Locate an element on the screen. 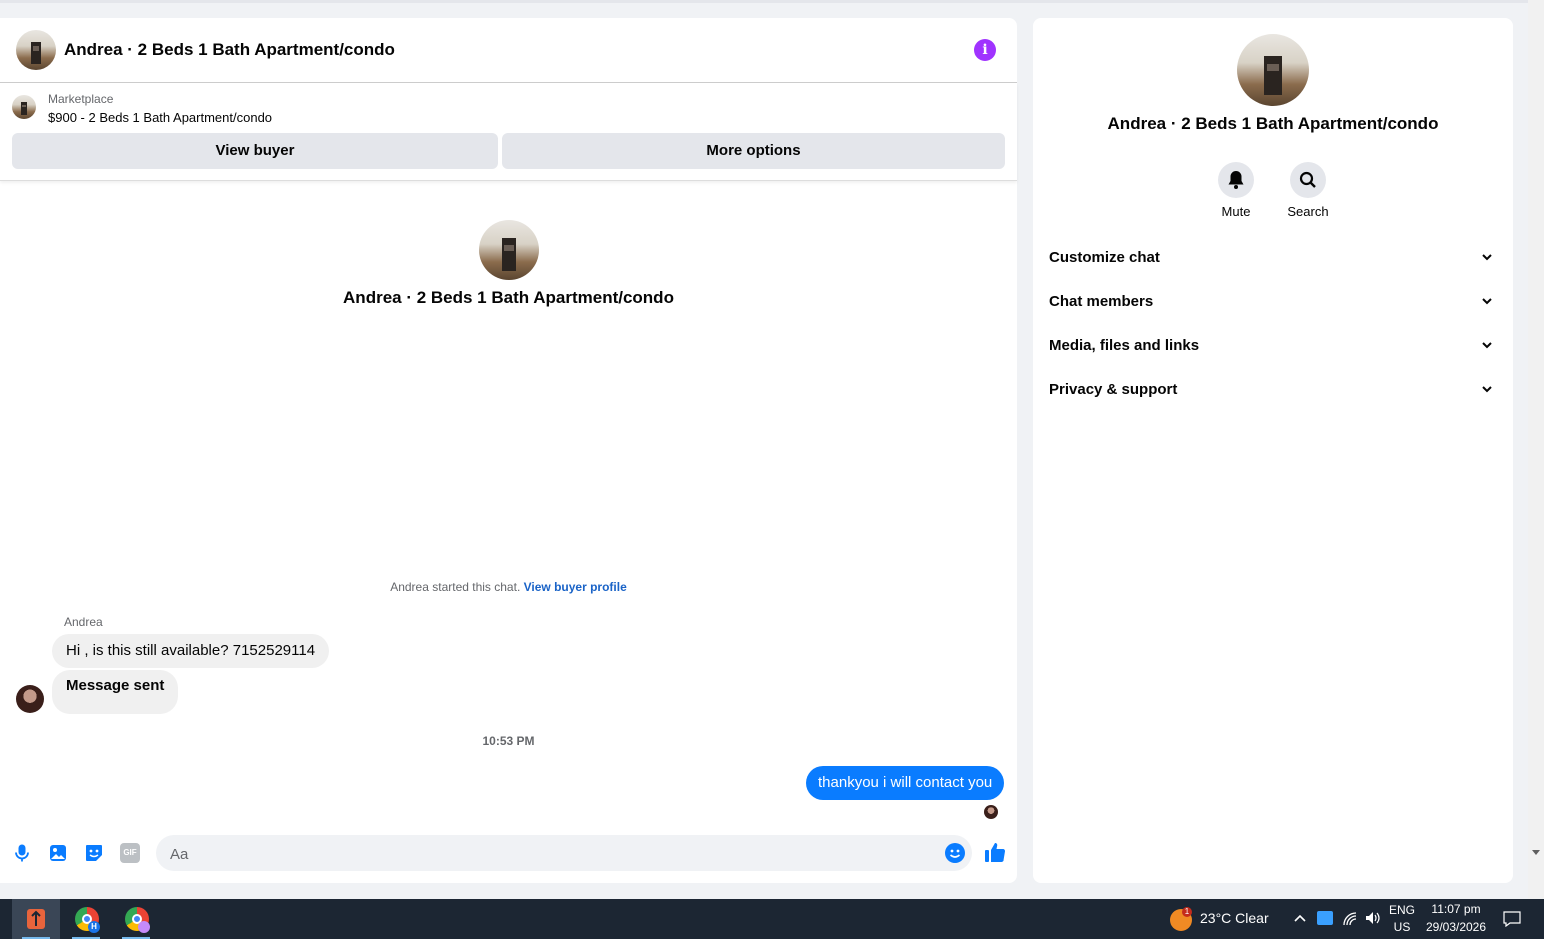  incoming-message: Hi , is this still available? 7152529114 is located at coordinates (191, 651).